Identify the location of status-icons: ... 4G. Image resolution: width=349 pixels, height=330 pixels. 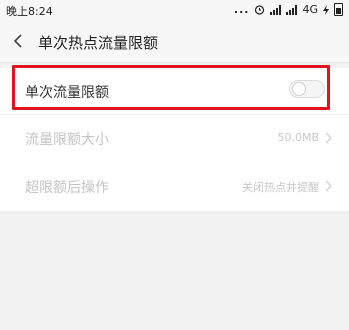
(288, 9).